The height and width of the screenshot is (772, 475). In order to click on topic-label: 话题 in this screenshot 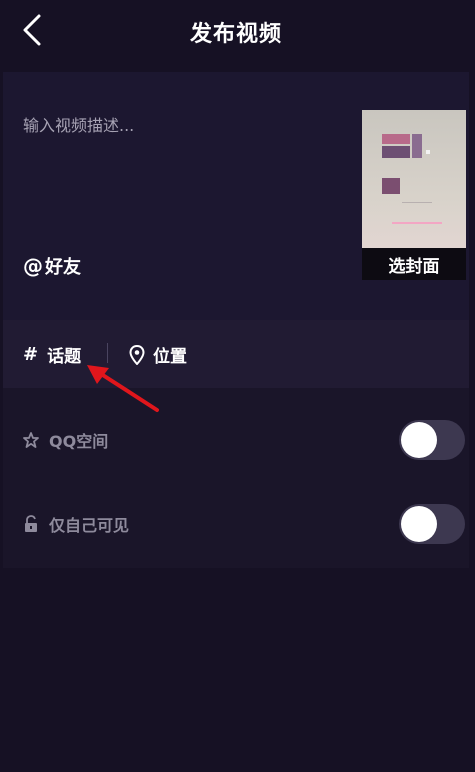, I will do `click(64, 357)`.